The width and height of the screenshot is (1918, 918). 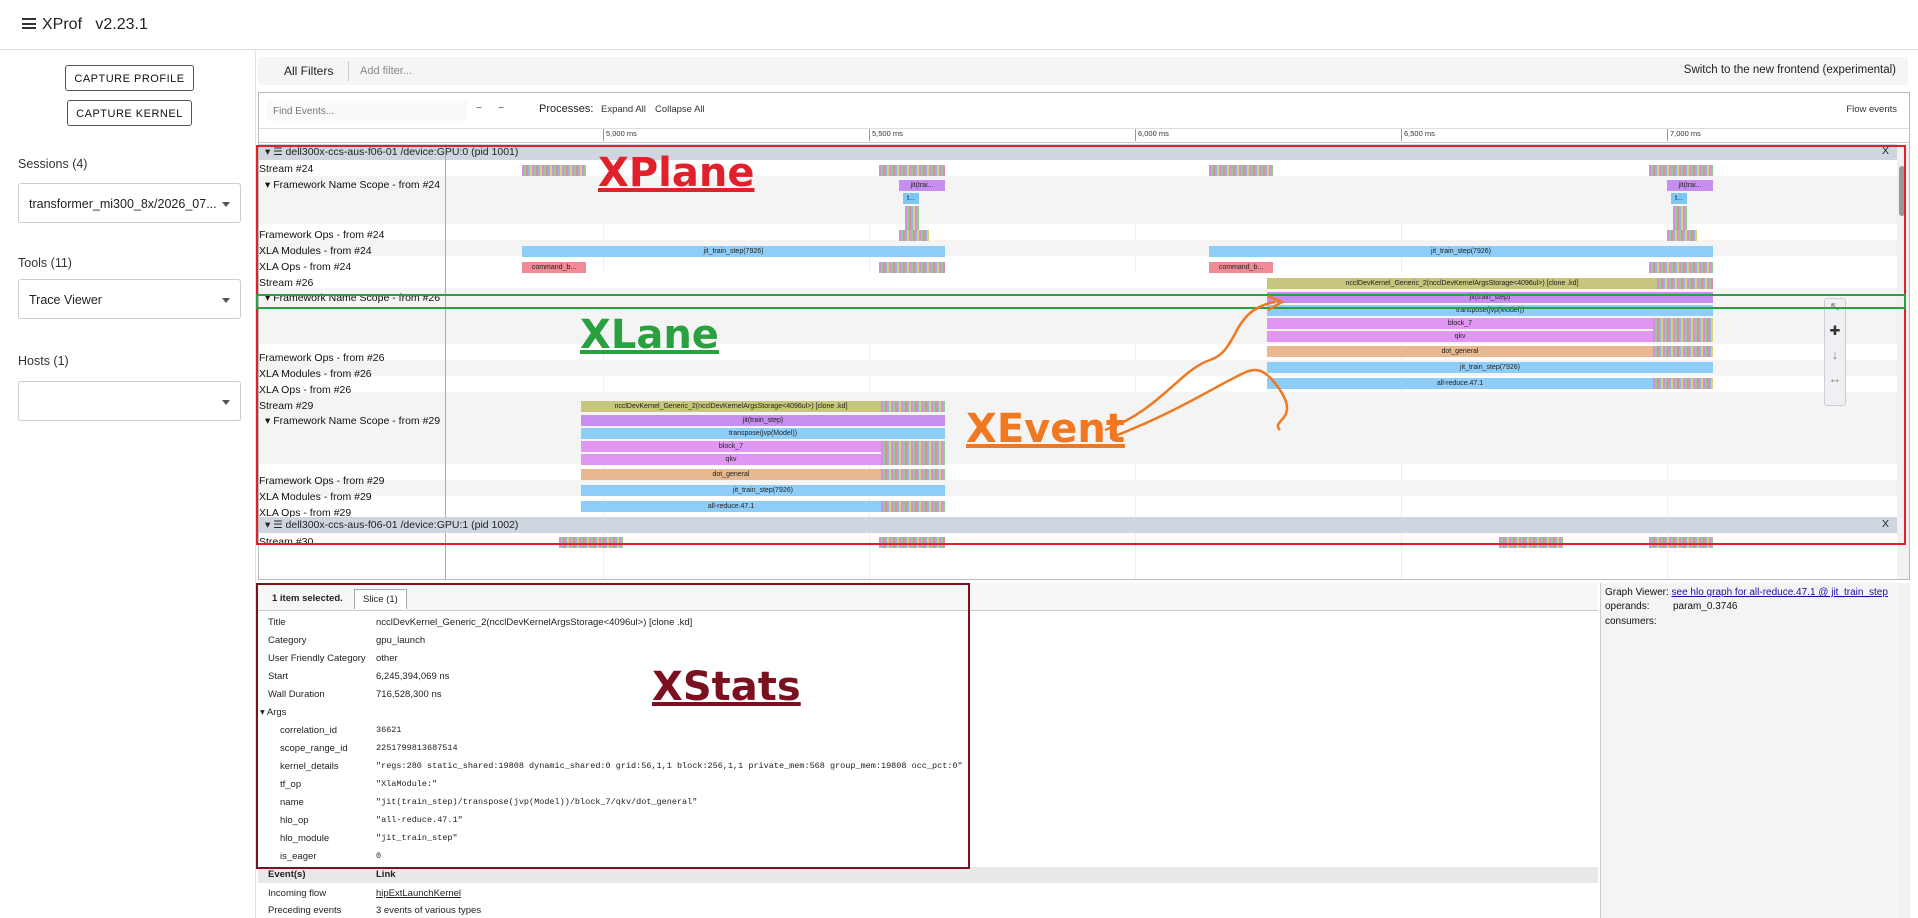 What do you see at coordinates (386, 874) in the screenshot?
I see `link-col-header: Link` at bounding box center [386, 874].